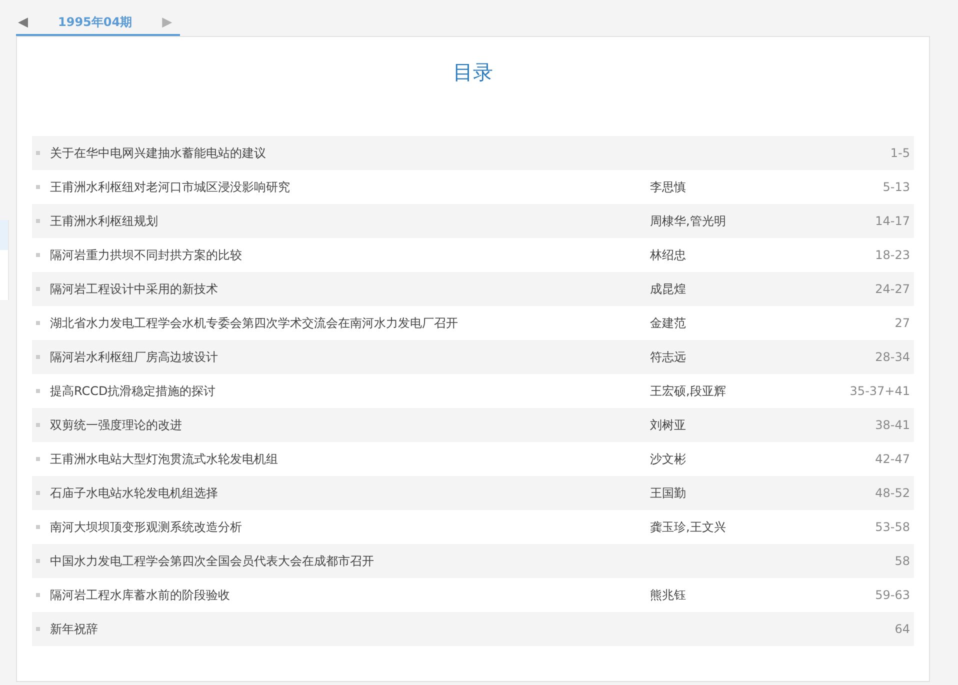  What do you see at coordinates (473, 72) in the screenshot?
I see `toc-title: 目录` at bounding box center [473, 72].